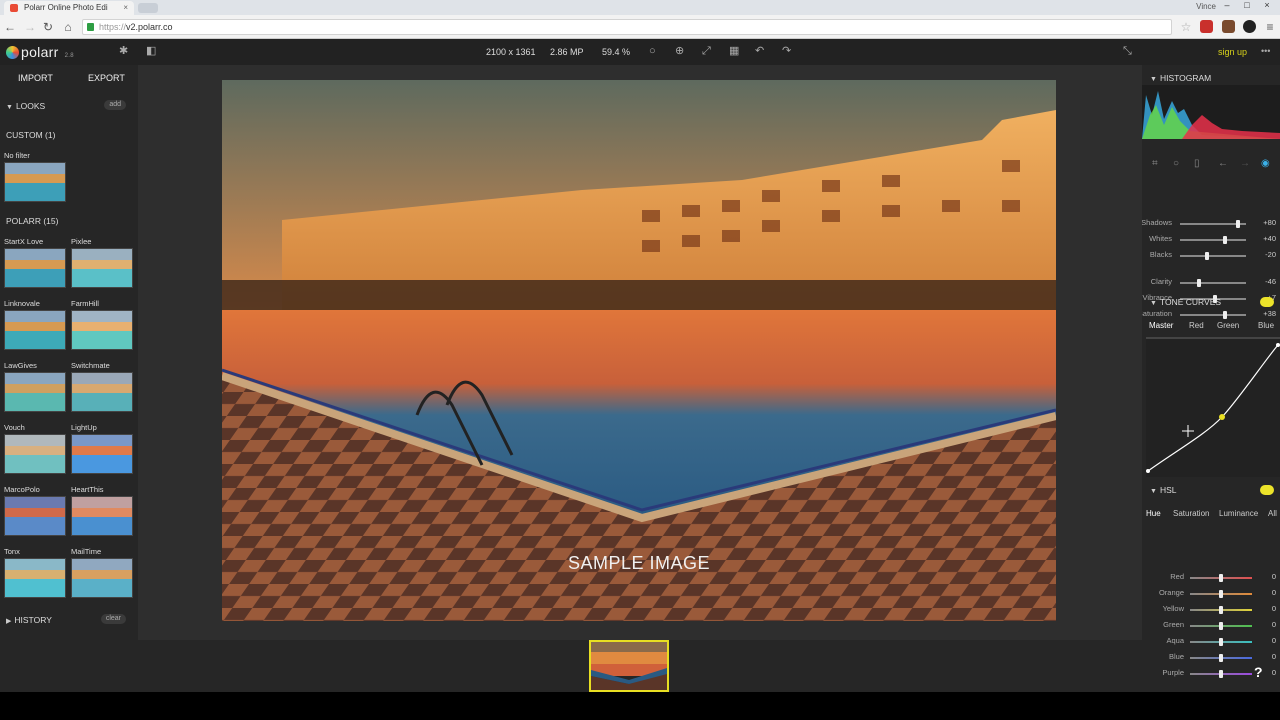  What do you see at coordinates (102, 328) in the screenshot?
I see `look-item: FarmHill` at bounding box center [102, 328].